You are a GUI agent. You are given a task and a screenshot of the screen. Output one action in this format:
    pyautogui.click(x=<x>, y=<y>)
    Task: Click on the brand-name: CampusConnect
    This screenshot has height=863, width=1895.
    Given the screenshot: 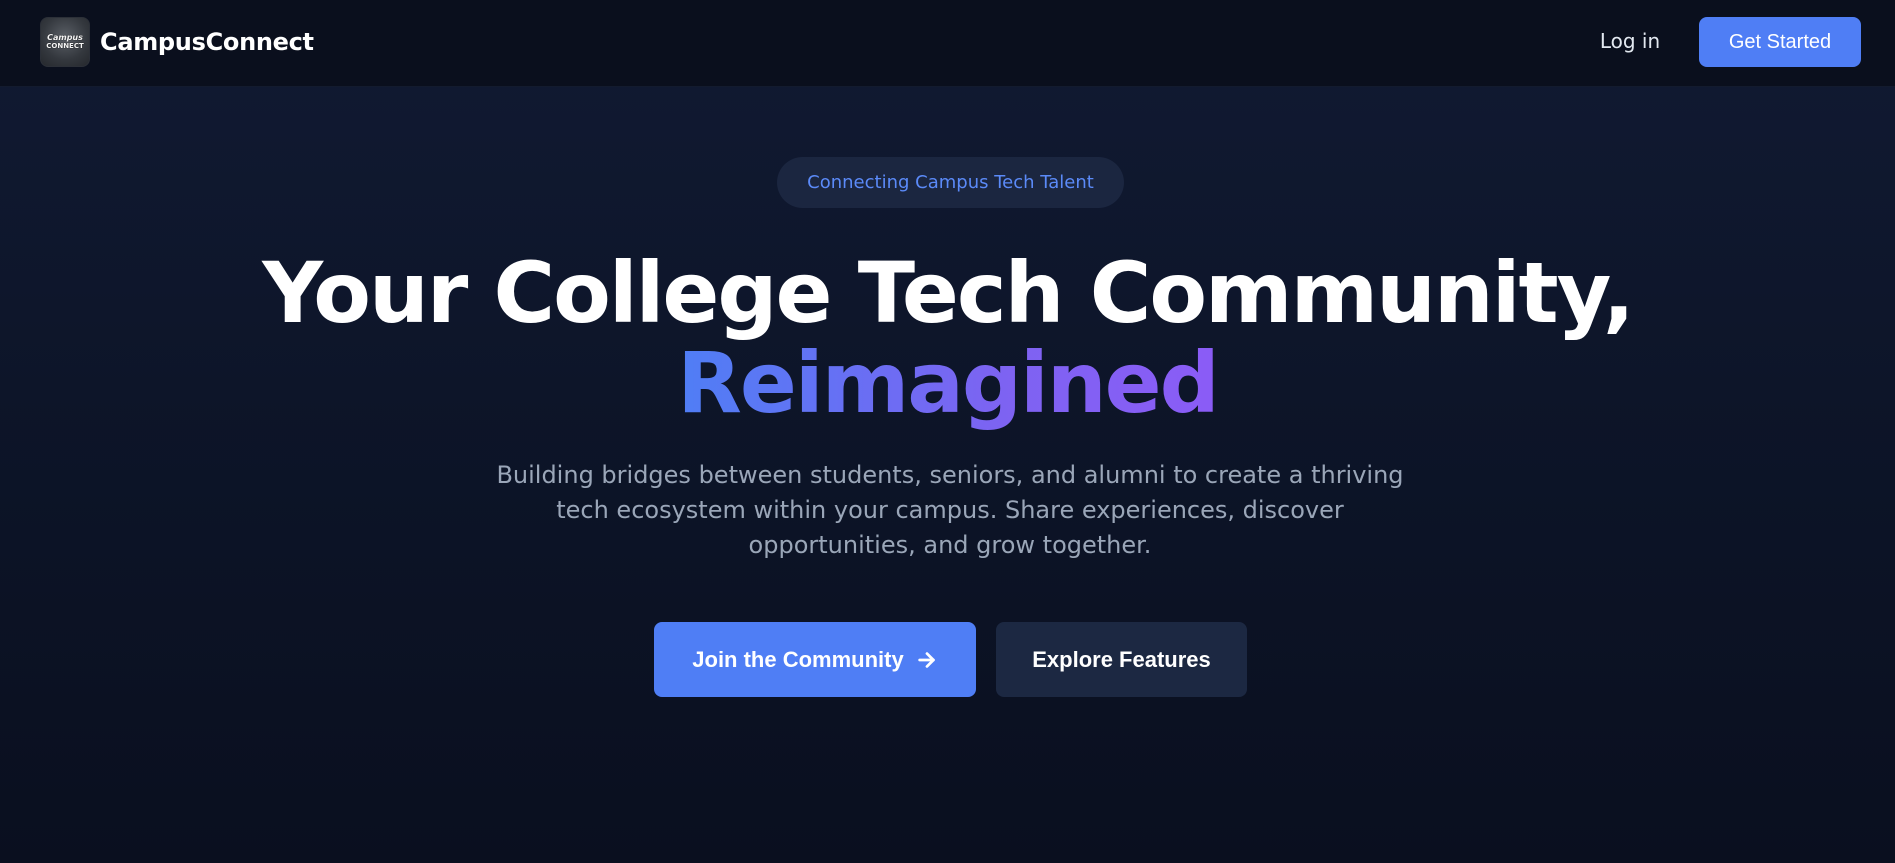 What is the action you would take?
    pyautogui.click(x=207, y=42)
    